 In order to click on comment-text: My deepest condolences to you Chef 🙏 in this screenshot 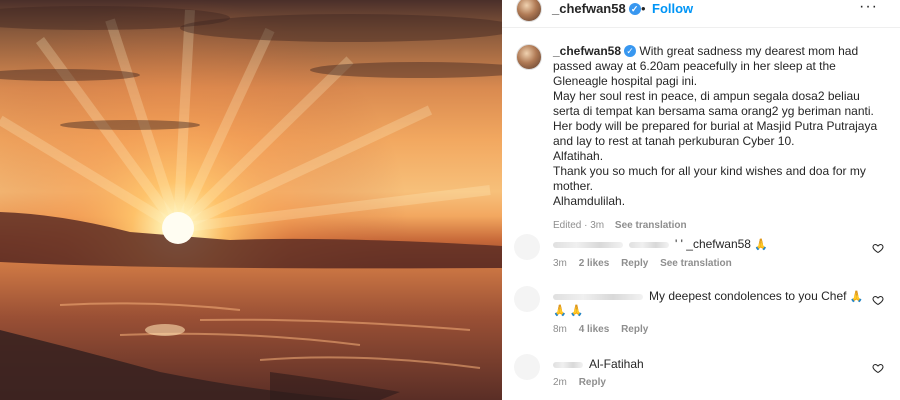, I will do `click(708, 296)`.